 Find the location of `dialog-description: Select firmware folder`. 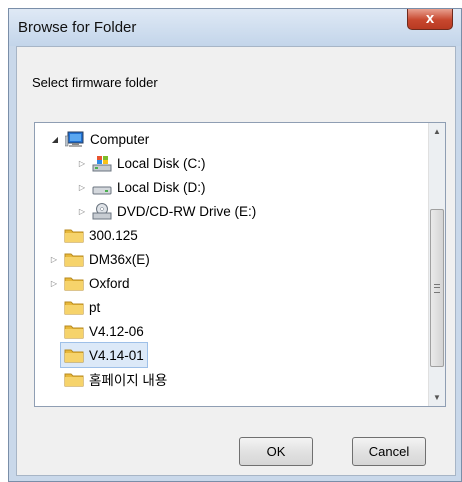

dialog-description: Select firmware folder is located at coordinates (95, 82).